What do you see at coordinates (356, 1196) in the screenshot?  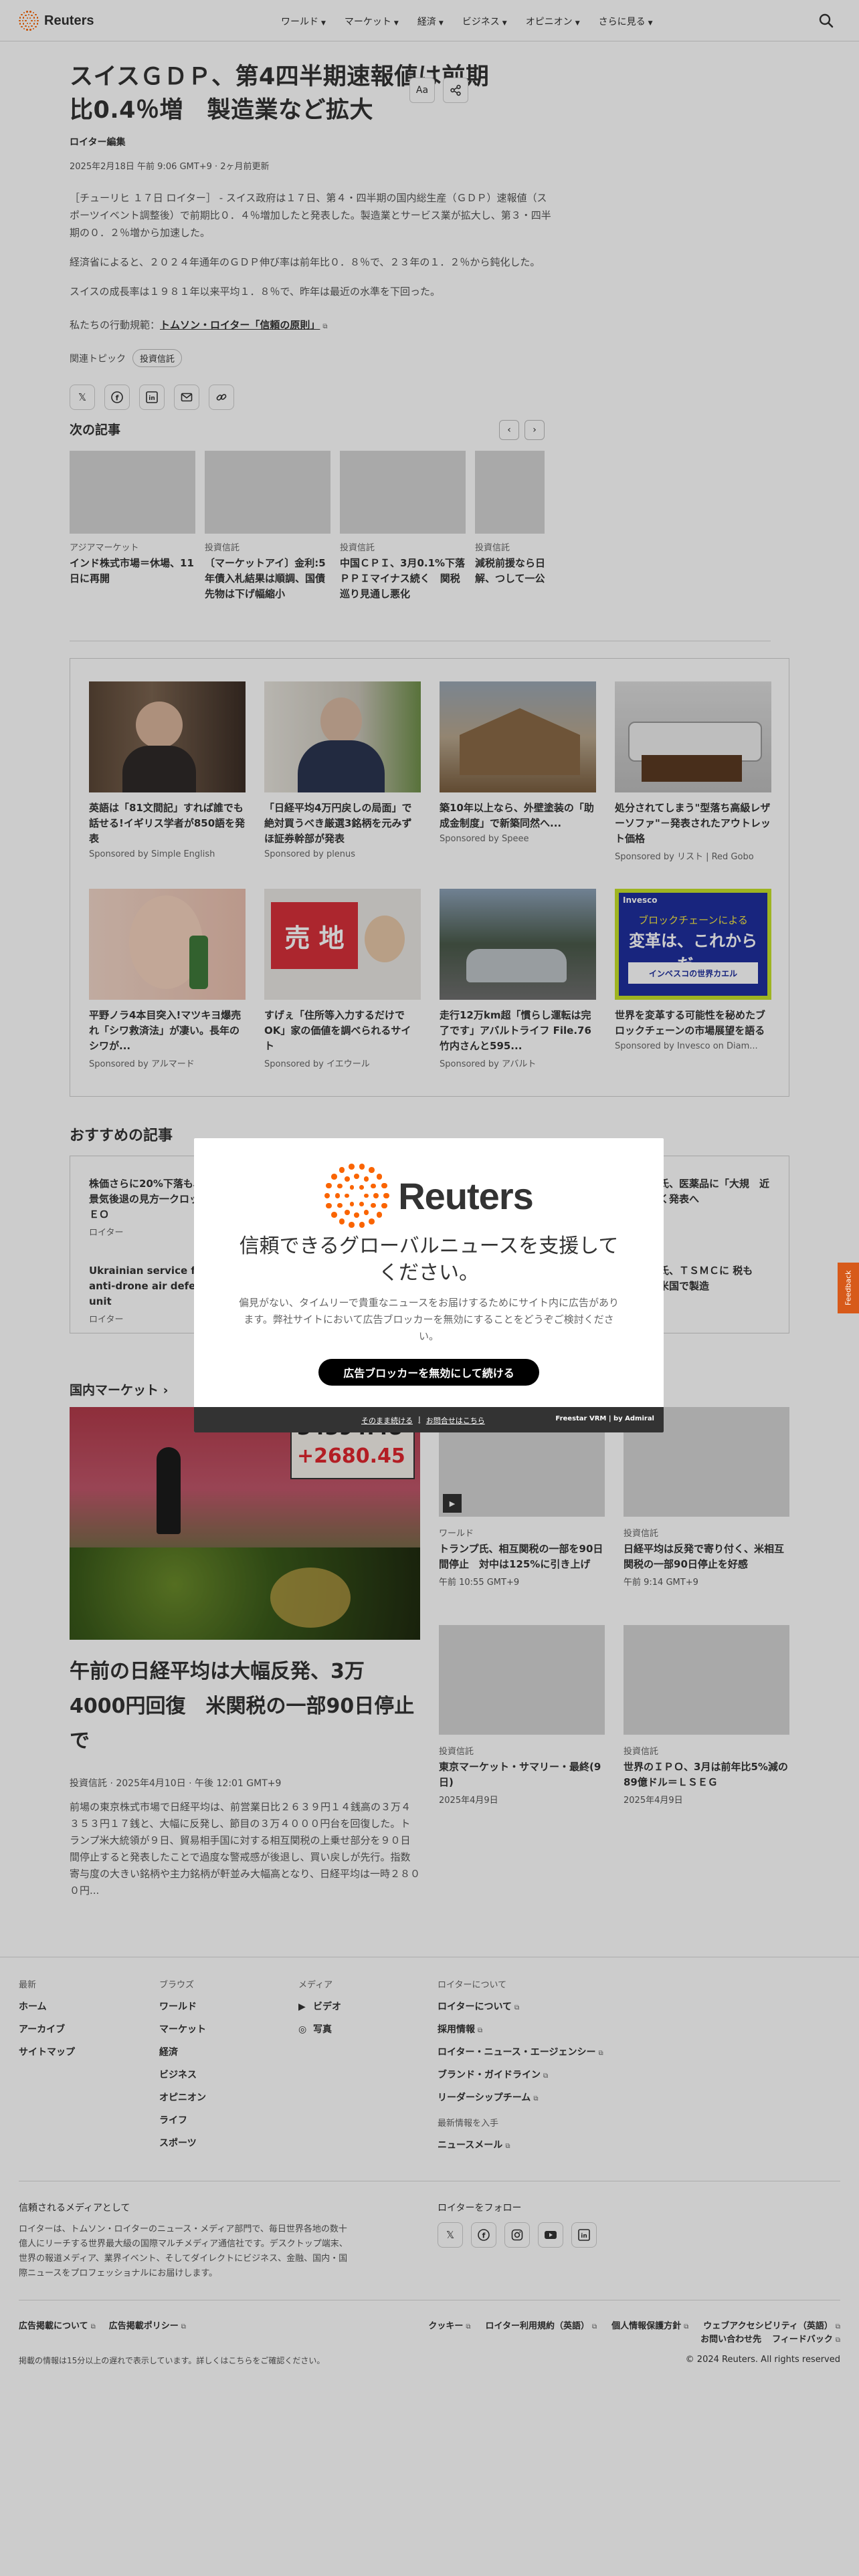 I see `reuters-logo-mark-icon` at bounding box center [356, 1196].